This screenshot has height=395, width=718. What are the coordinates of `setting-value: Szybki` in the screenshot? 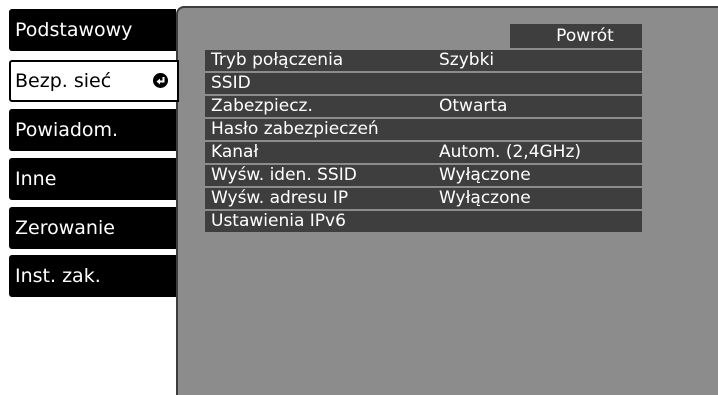 It's located at (467, 60).